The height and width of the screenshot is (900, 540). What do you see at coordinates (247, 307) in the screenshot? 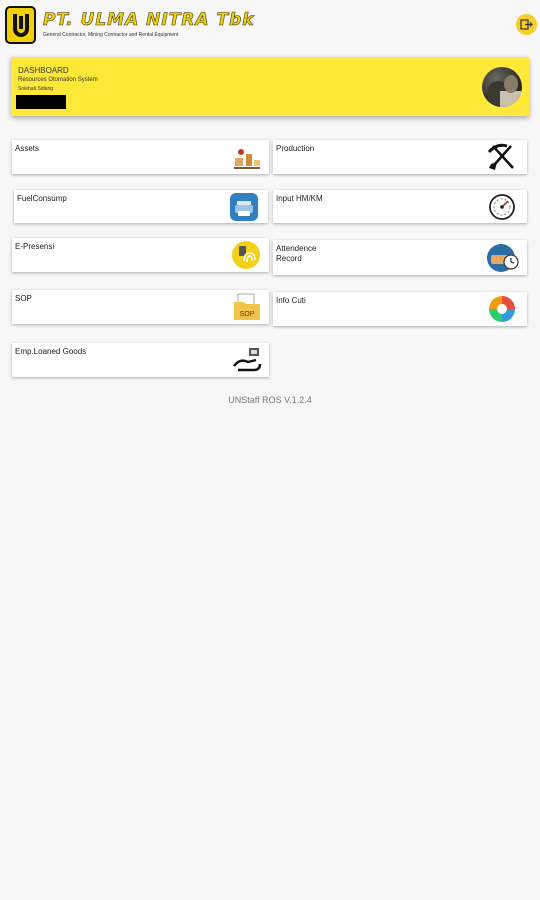
I see `sop-folder-icon: SOP` at bounding box center [247, 307].